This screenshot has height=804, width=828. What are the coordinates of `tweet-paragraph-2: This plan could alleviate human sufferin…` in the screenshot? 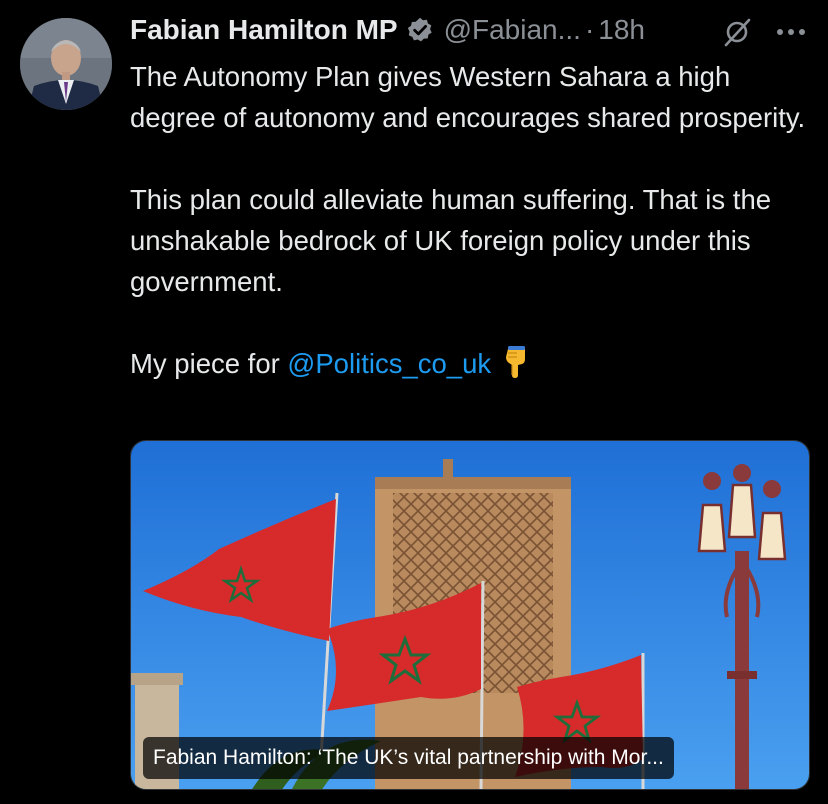 It's located at (451, 240).